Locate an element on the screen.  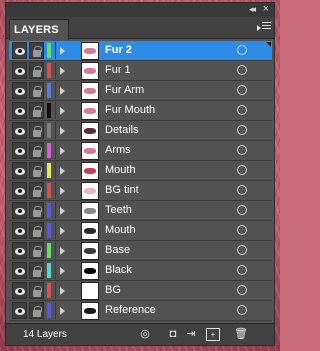
layer-row: Details is located at coordinates (140, 131).